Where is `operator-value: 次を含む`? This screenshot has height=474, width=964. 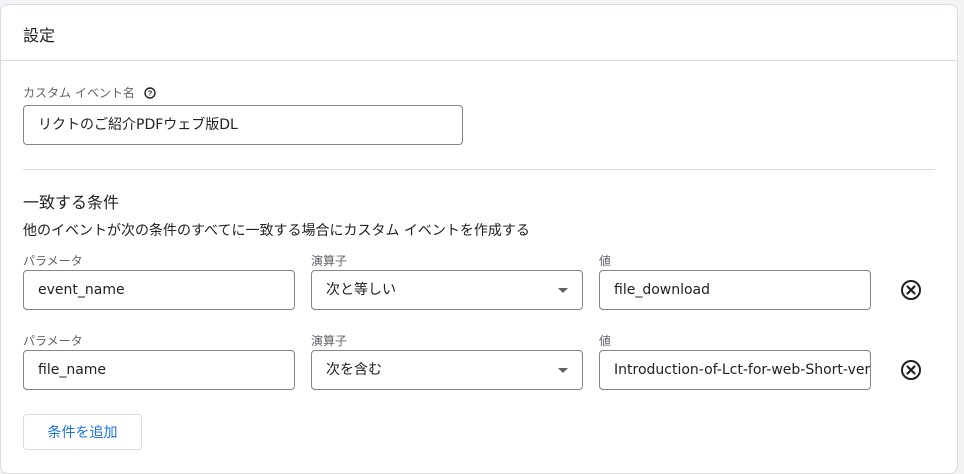
operator-value: 次を含む is located at coordinates (354, 370).